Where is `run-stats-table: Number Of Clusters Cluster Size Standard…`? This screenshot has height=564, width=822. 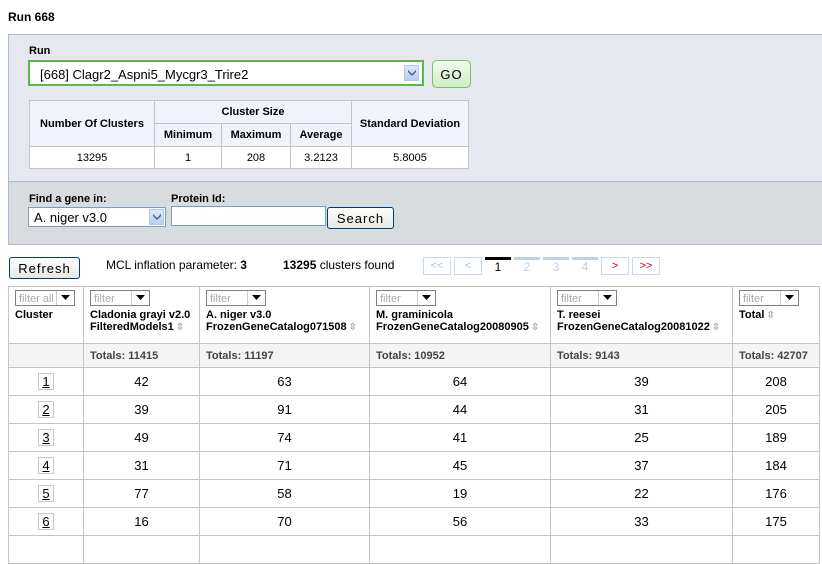
run-stats-table: Number Of Clusters Cluster Size Standard… is located at coordinates (249, 134).